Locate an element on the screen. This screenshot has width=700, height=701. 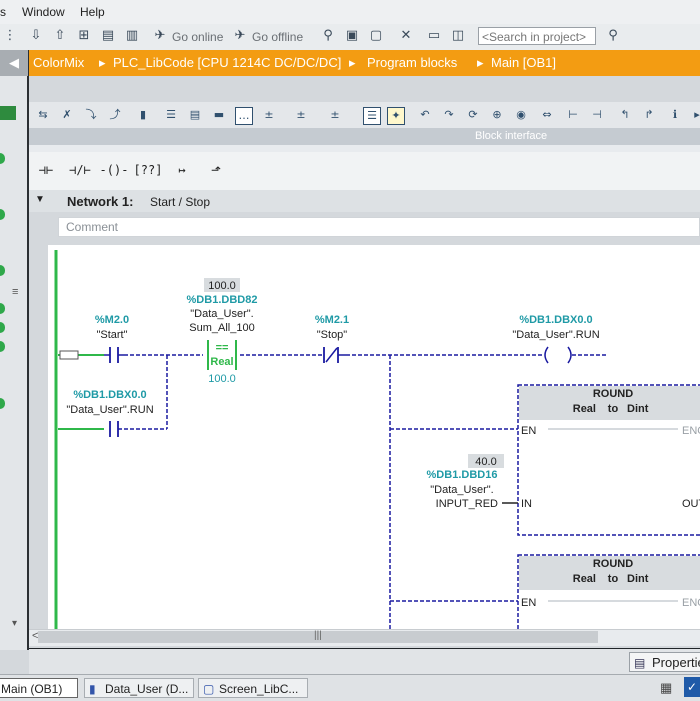
menu-lines-icon: ≡ is located at coordinates (15, 292).